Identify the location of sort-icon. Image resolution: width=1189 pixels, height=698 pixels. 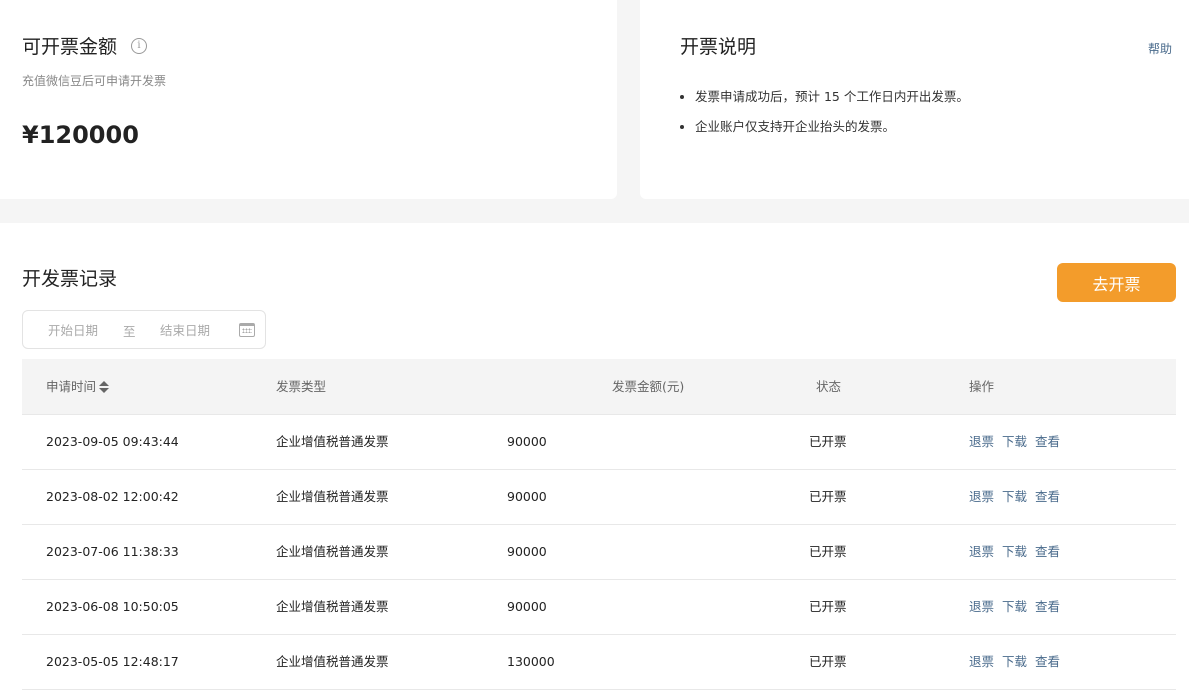
(104, 386).